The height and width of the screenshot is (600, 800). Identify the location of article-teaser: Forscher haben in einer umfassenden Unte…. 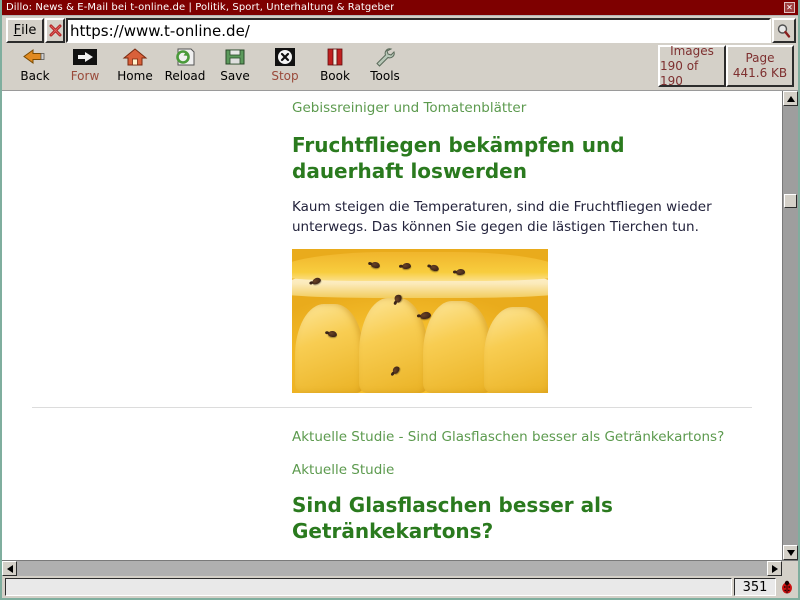
(517, 559).